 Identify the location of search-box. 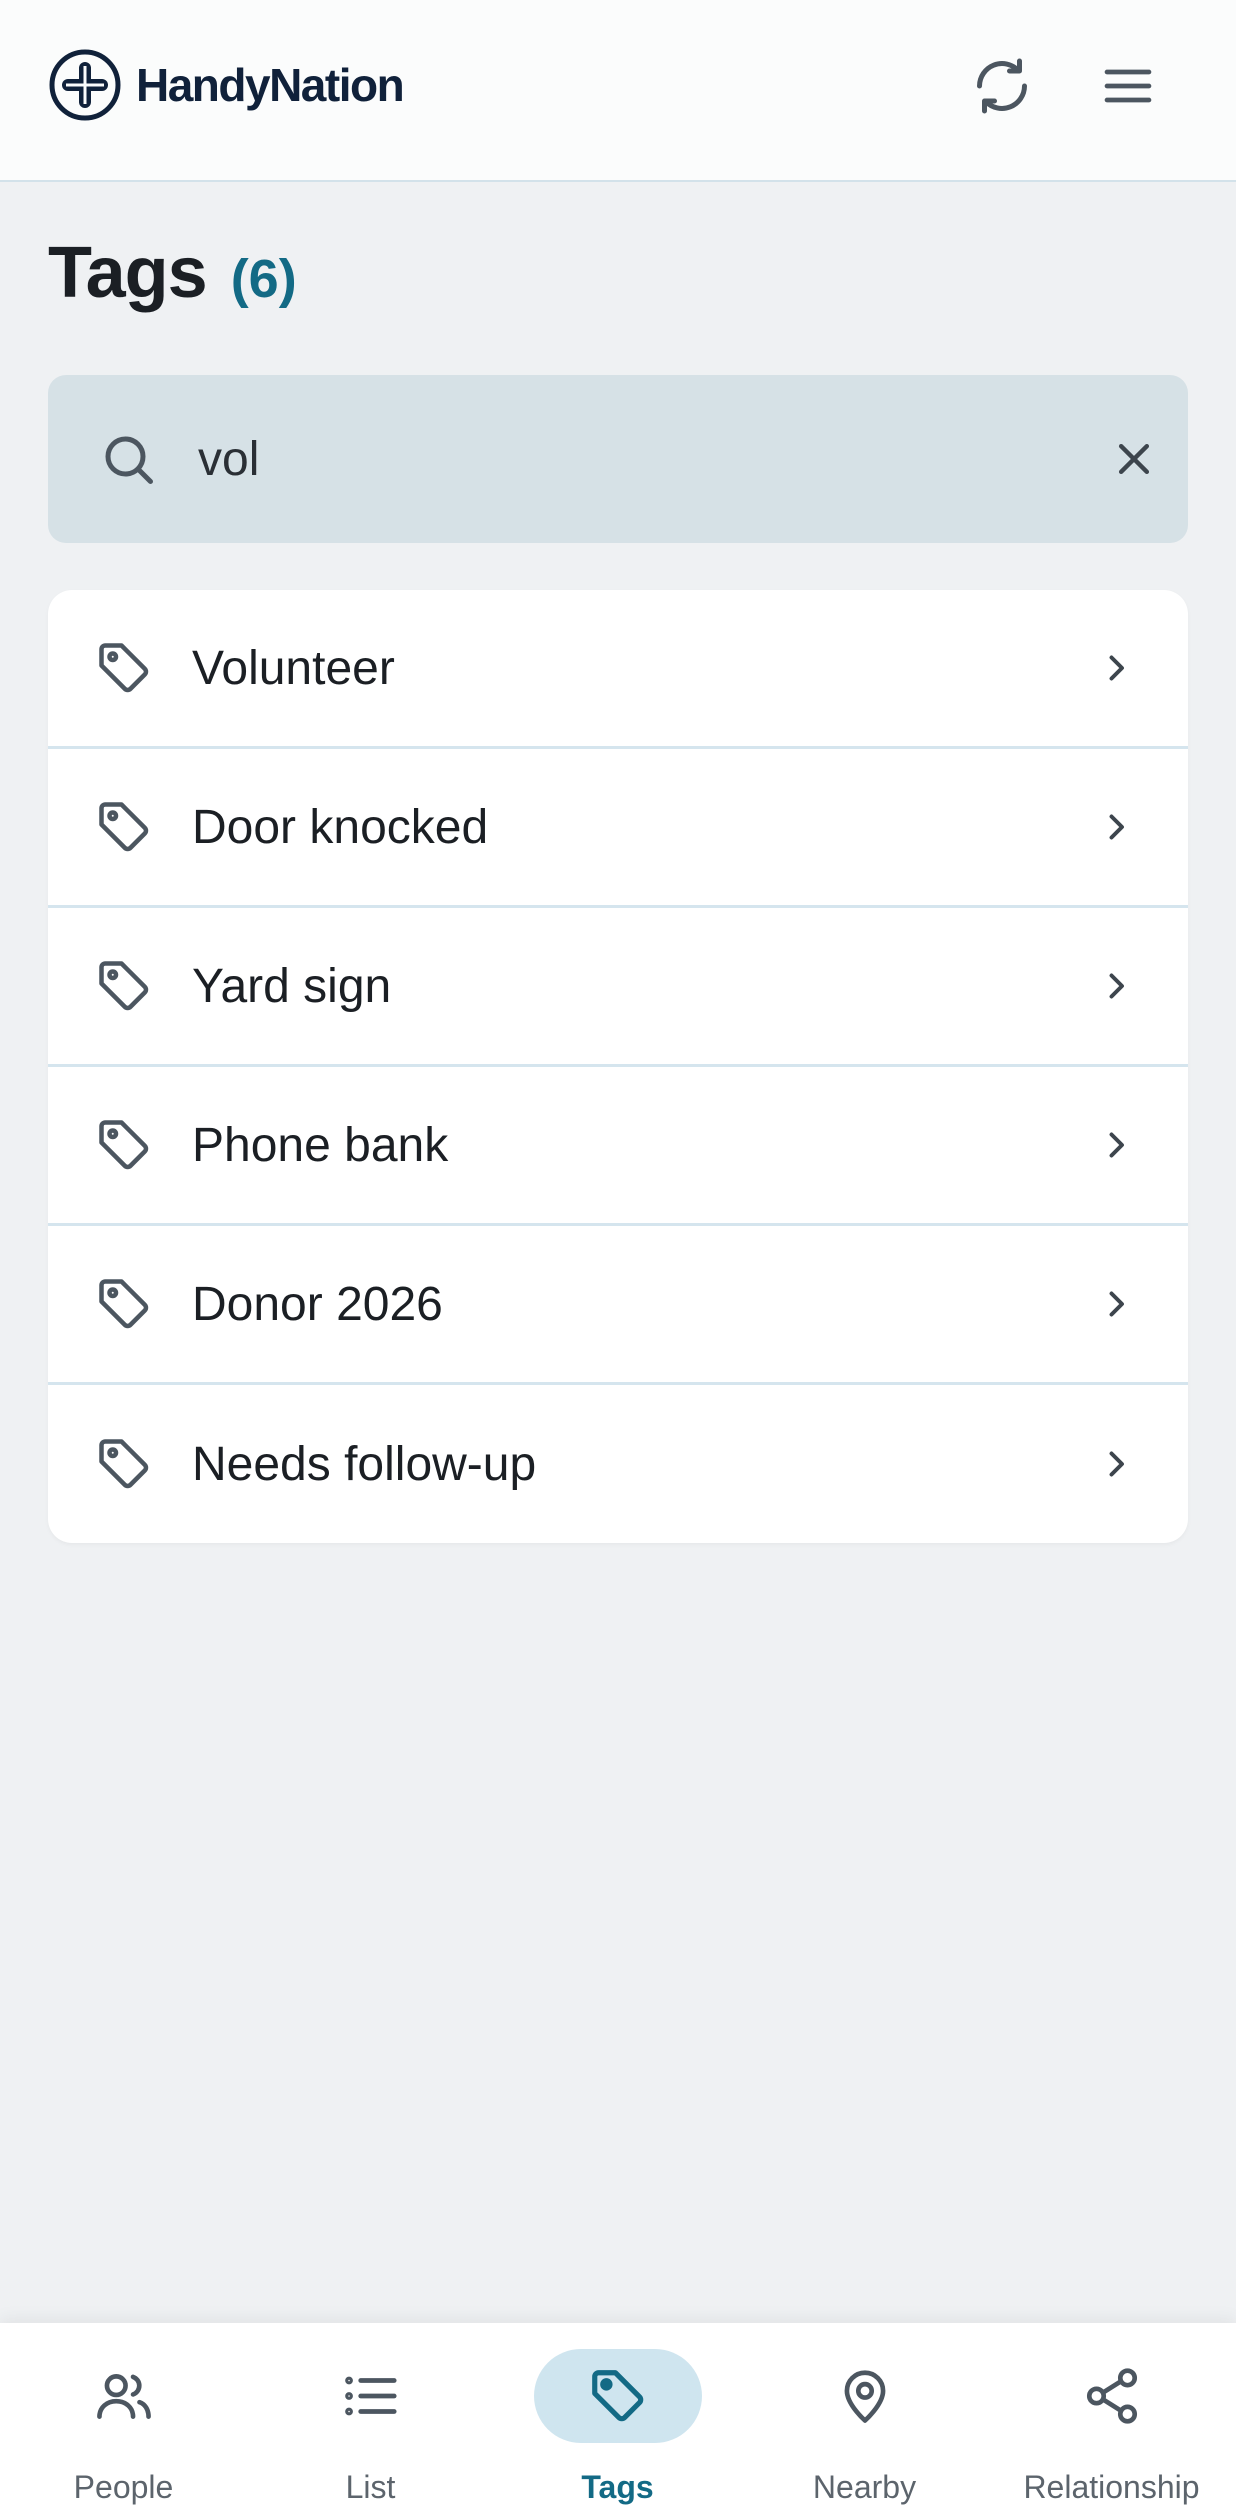
(618, 459).